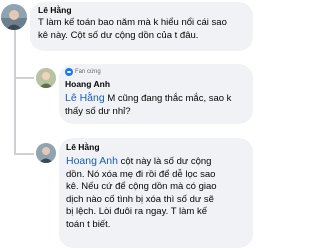 The width and height of the screenshot is (320, 250). Describe the element at coordinates (164, 161) in the screenshot. I see `comment-text-segment: cột này là số dư cộng` at that location.